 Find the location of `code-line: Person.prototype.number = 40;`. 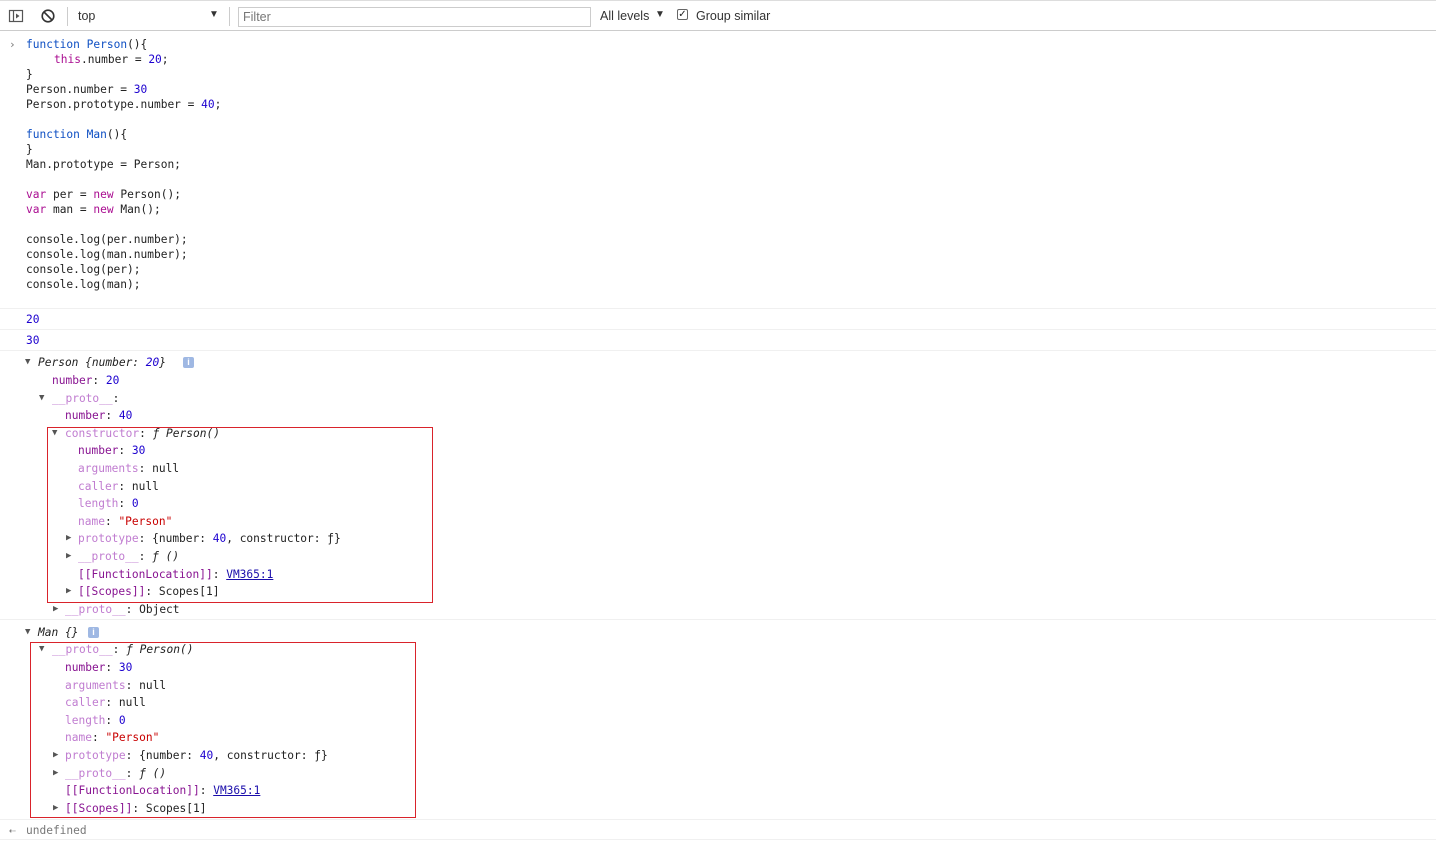

code-line: Person.prototype.number = 40; is located at coordinates (124, 104).